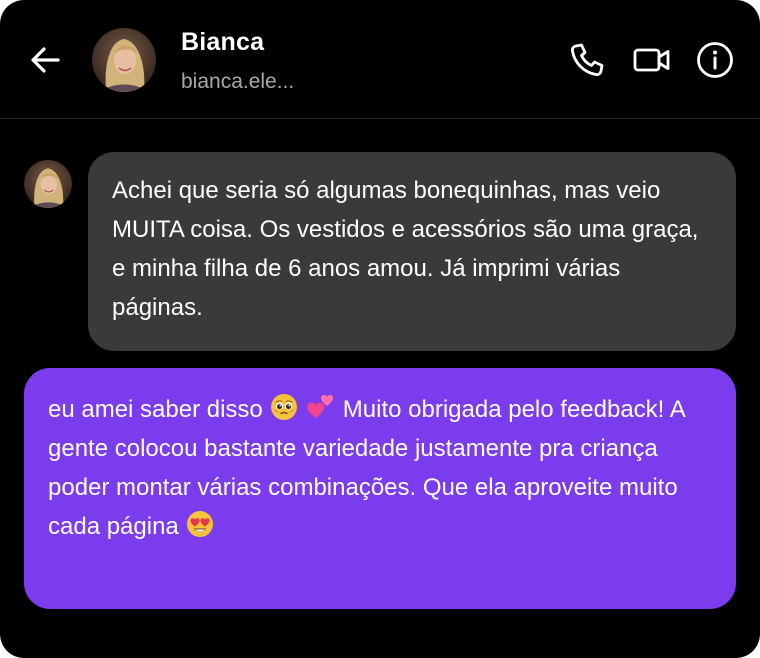 Image resolution: width=760 pixels, height=658 pixels. What do you see at coordinates (124, 60) in the screenshot?
I see `avatar` at bounding box center [124, 60].